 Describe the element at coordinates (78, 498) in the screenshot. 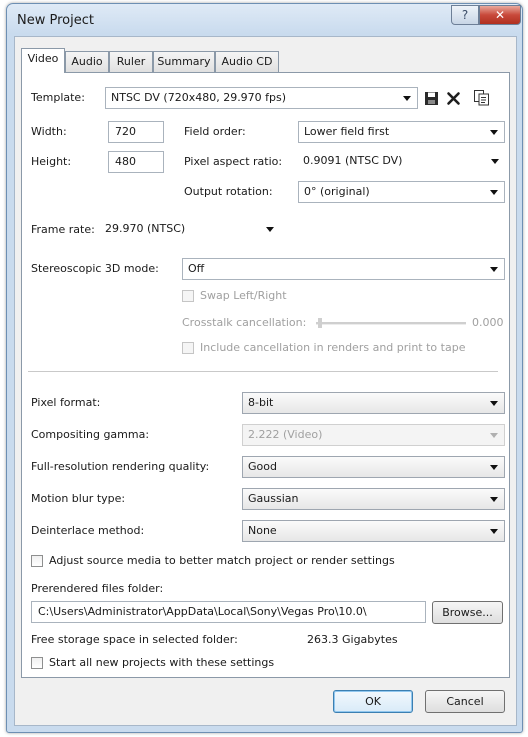

I see `motion-blur-label: Motion blur type:` at that location.